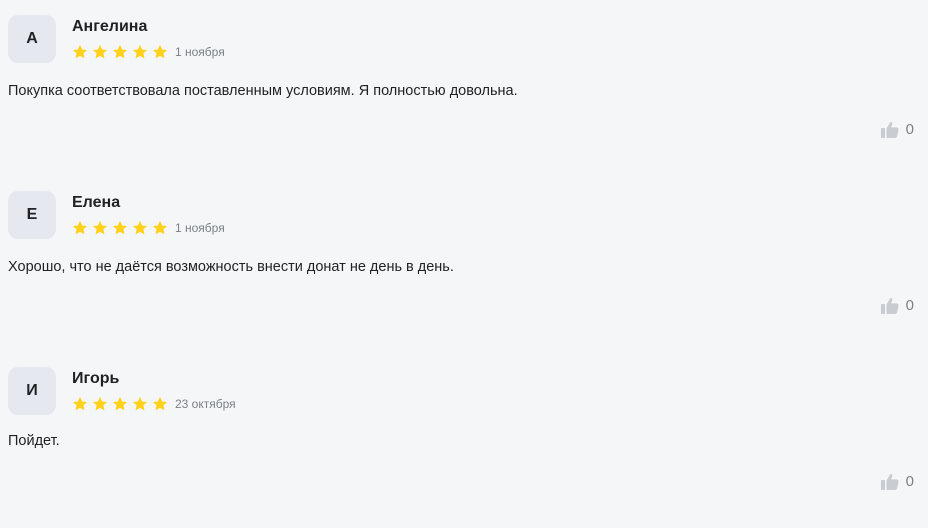 This screenshot has width=928, height=528. What do you see at coordinates (205, 404) in the screenshot?
I see `review-date: 23 октября` at bounding box center [205, 404].